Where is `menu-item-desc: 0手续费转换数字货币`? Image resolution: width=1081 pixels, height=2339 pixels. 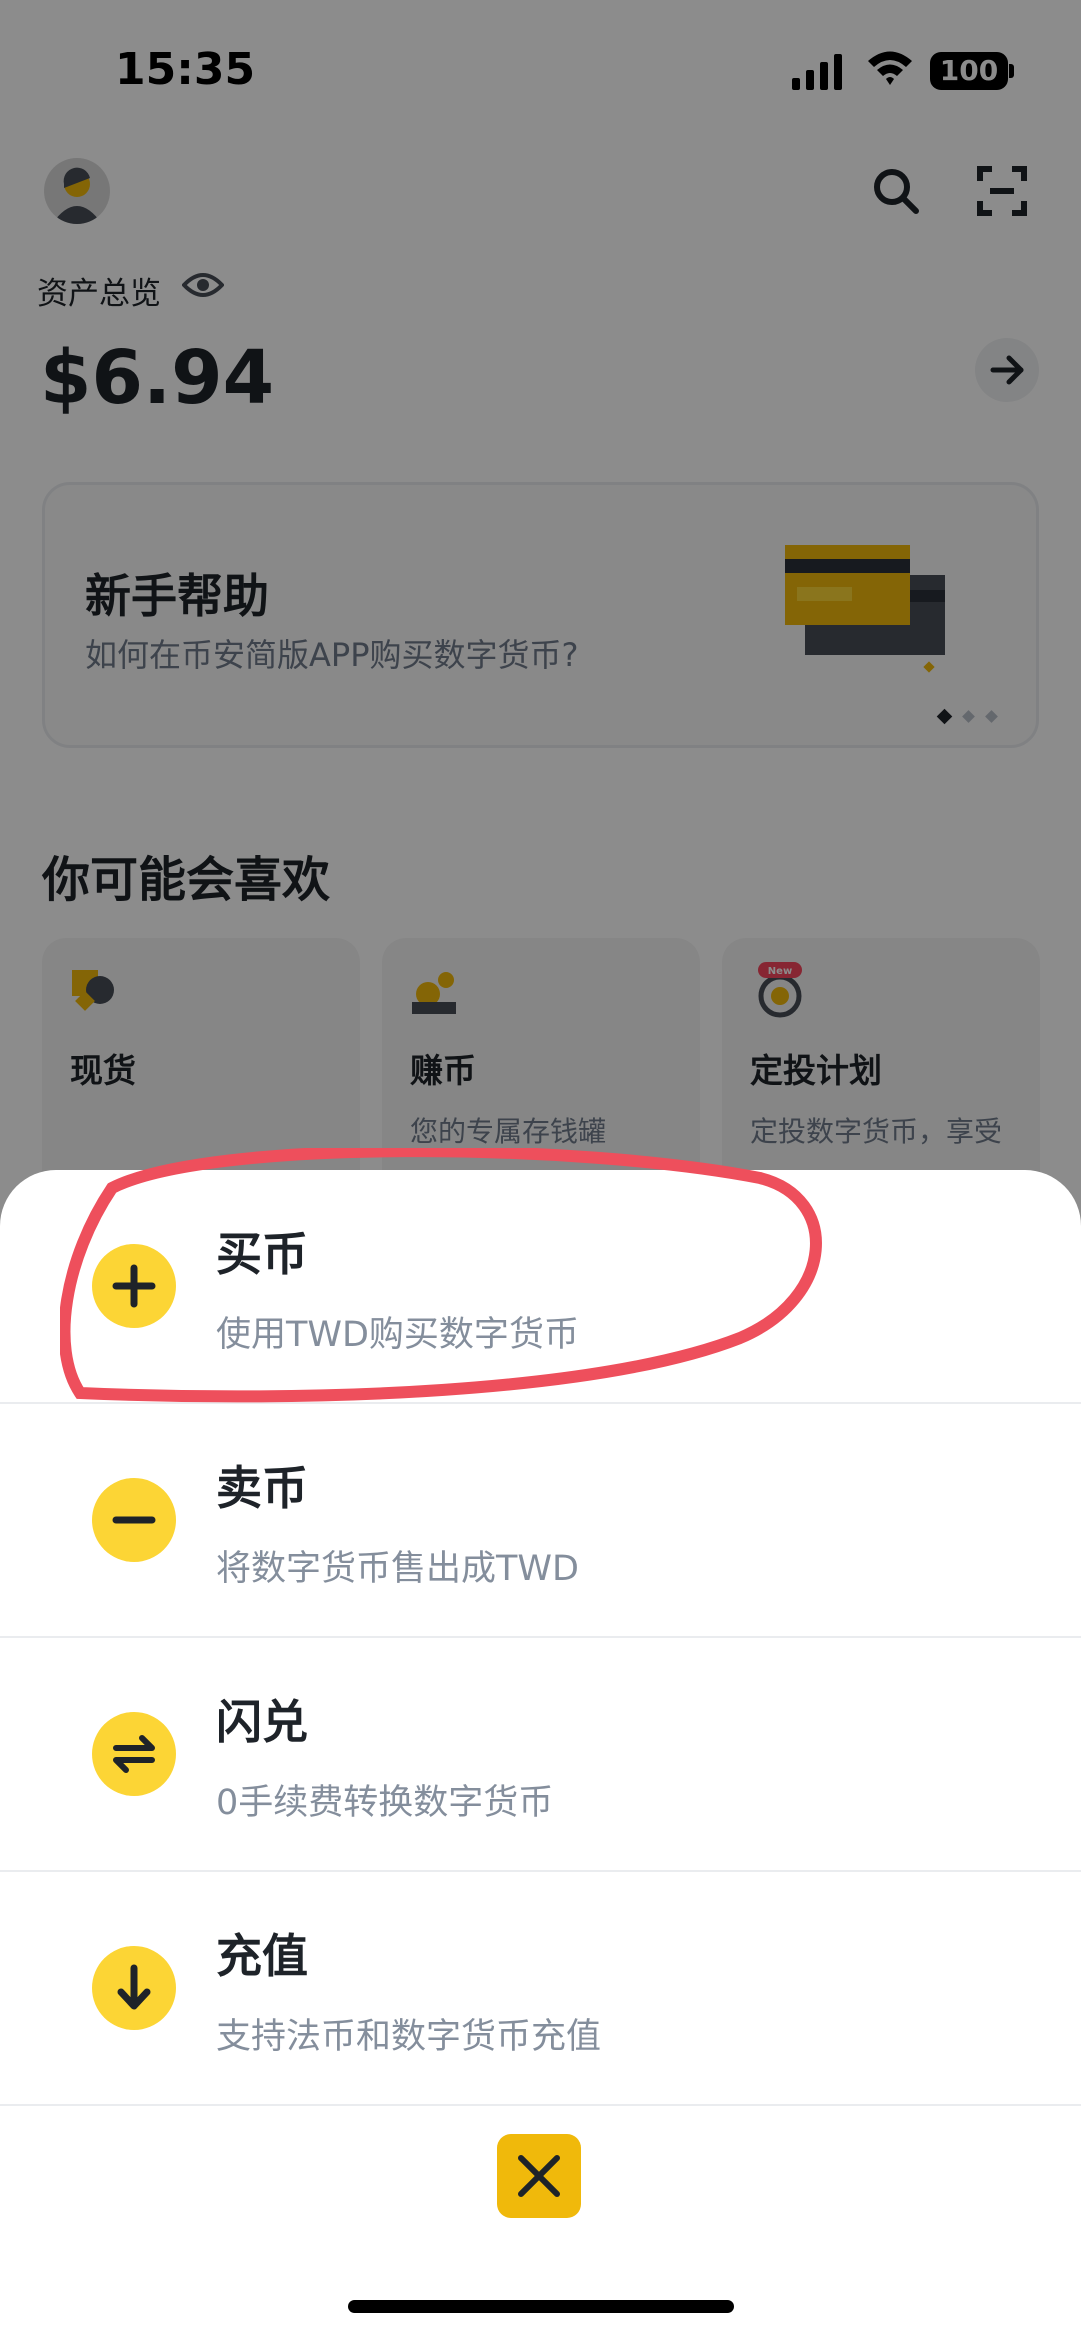 menu-item-desc: 0手续费转换数字货币 is located at coordinates (385, 1803).